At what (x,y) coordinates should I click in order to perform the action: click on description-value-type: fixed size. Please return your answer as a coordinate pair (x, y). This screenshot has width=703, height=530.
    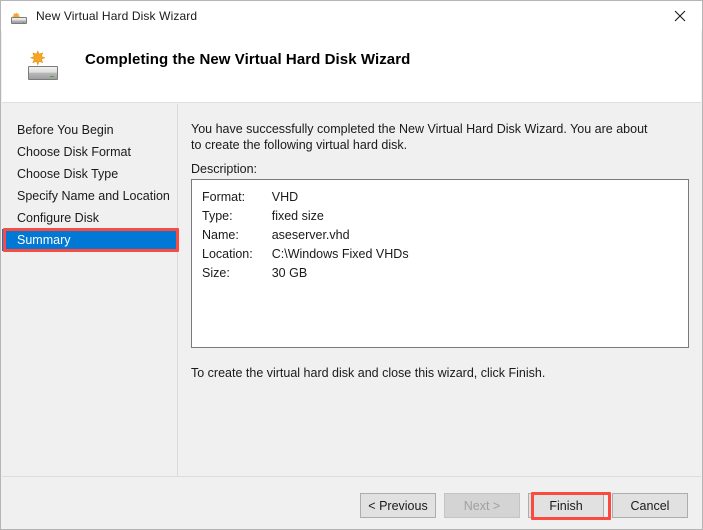
    Looking at the image, I should click on (297, 216).